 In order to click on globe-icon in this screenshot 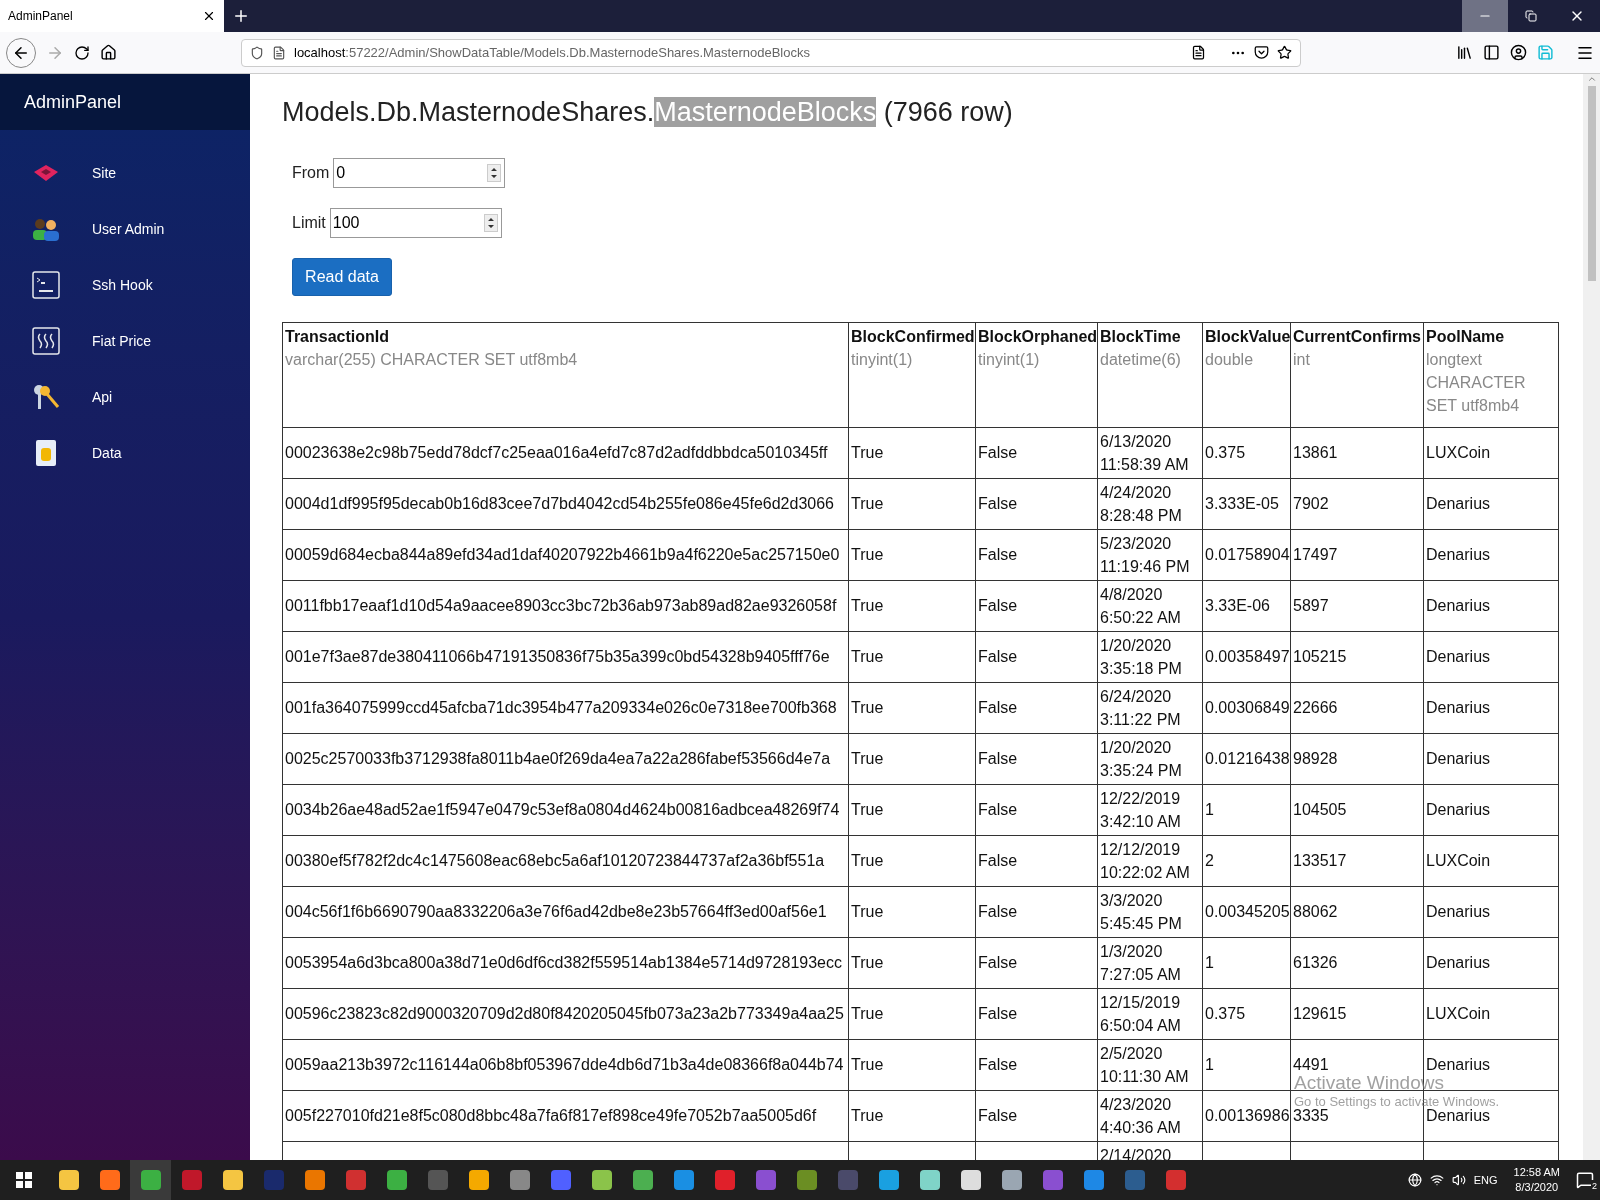, I will do `click(1414, 1180)`.